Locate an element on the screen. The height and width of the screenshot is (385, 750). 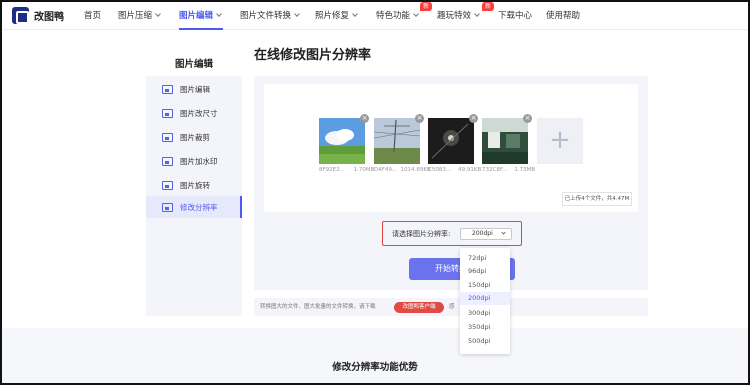
sidebar-item-label: 修改分辨率 is located at coordinates (199, 207).